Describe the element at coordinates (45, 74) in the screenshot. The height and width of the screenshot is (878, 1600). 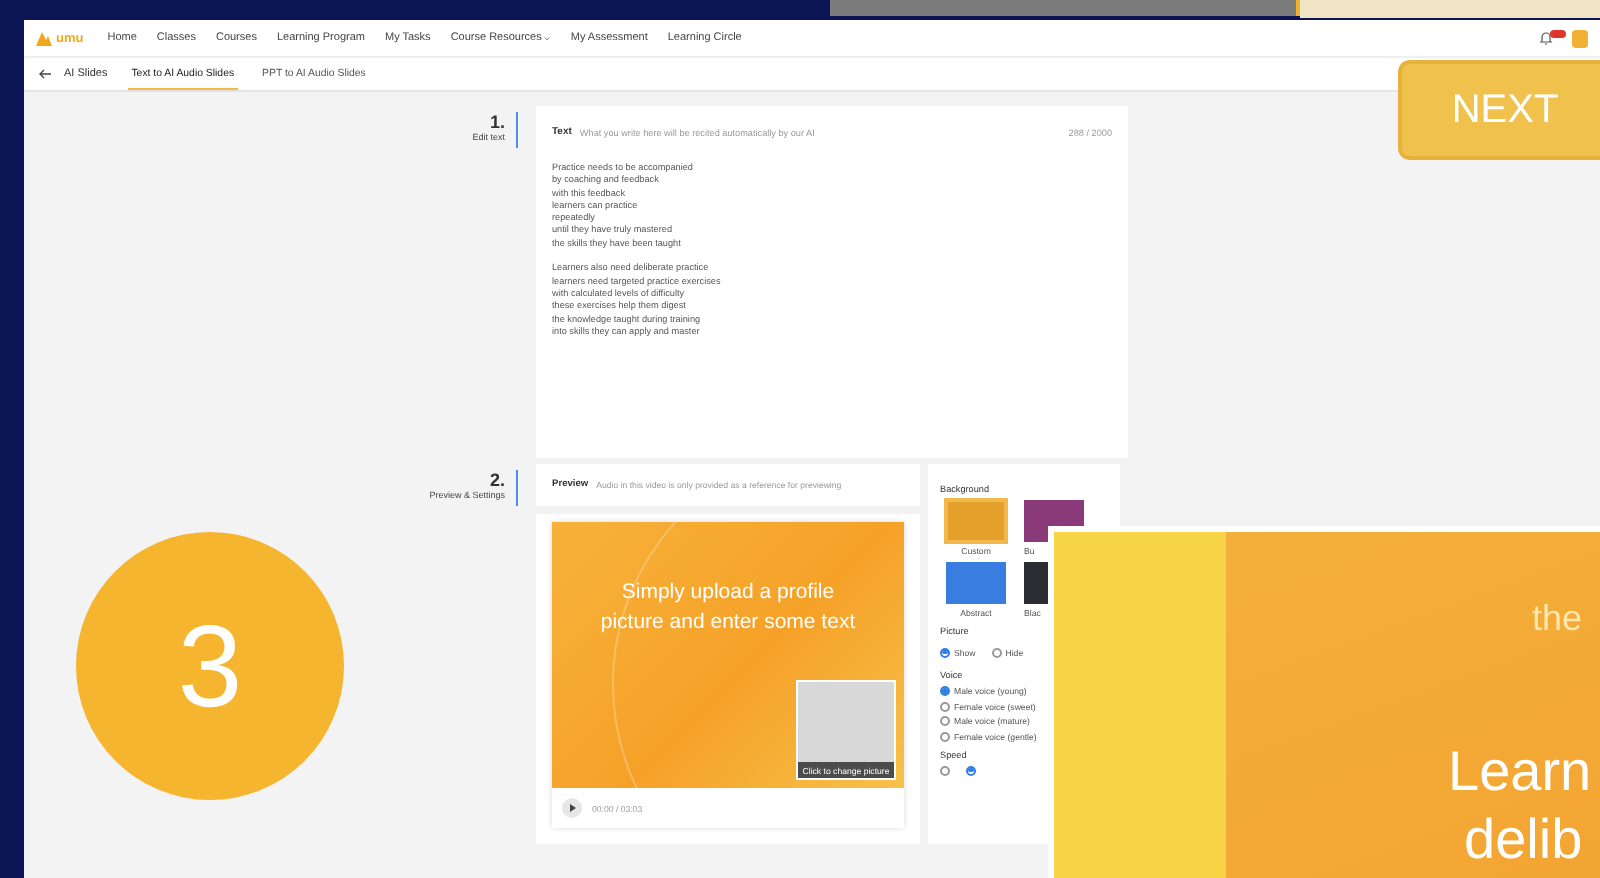
I see `back-arrow-icon` at that location.